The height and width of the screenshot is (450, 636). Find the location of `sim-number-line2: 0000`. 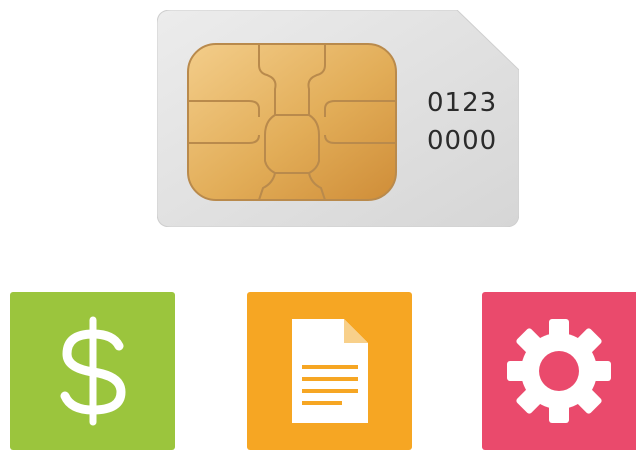

sim-number-line2: 0000 is located at coordinates (462, 141).